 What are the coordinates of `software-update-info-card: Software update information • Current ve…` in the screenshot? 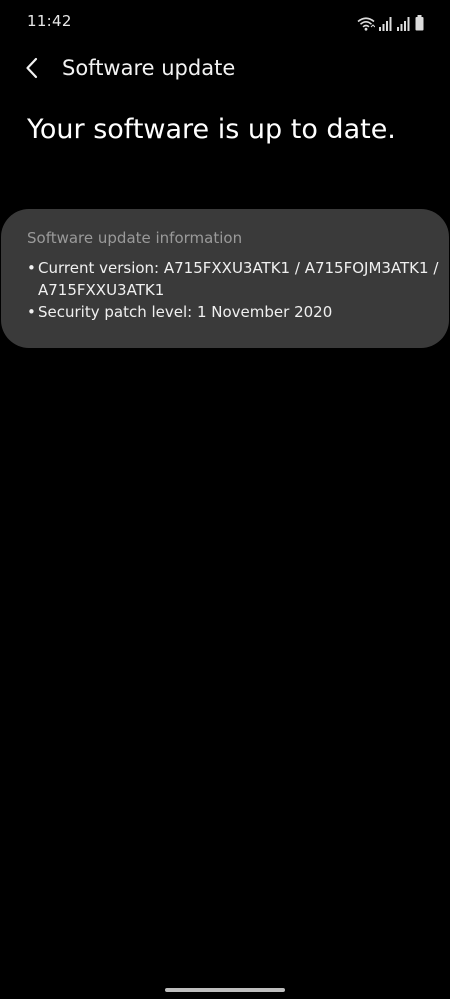 It's located at (225, 278).